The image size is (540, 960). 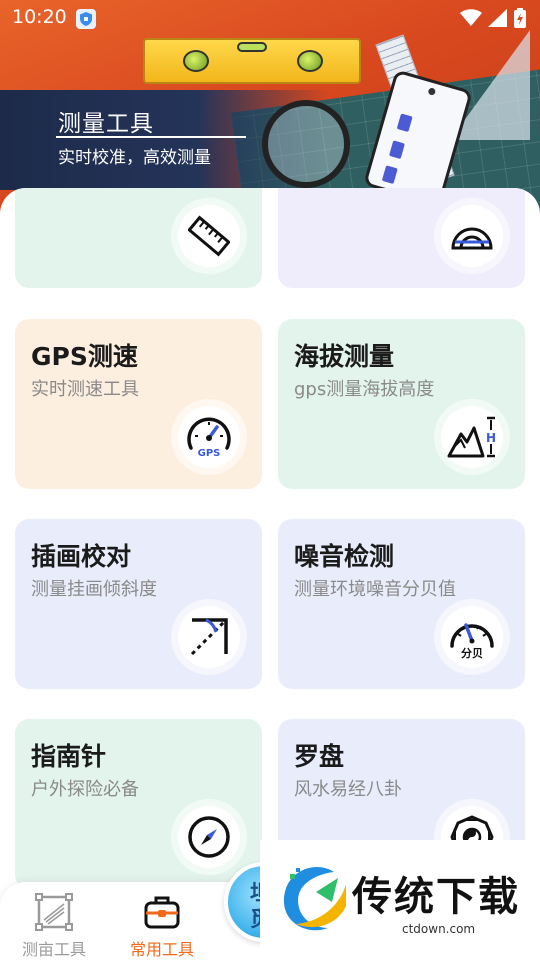 I want to click on watermark-title: 传统下载, so click(x=436, y=897).